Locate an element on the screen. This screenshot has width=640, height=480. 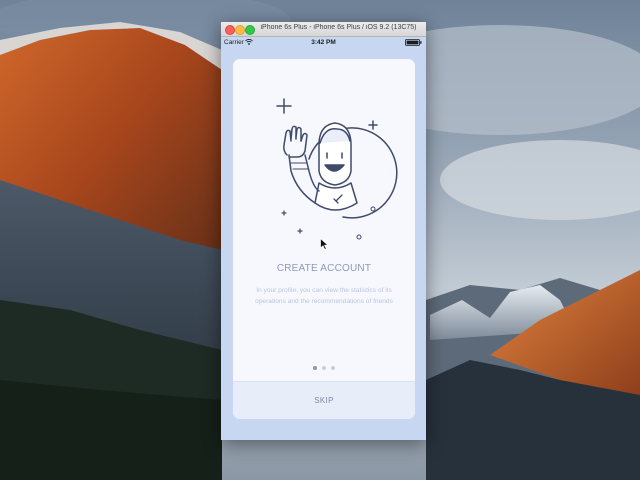
skip-button: SKIP is located at coordinates (324, 400).